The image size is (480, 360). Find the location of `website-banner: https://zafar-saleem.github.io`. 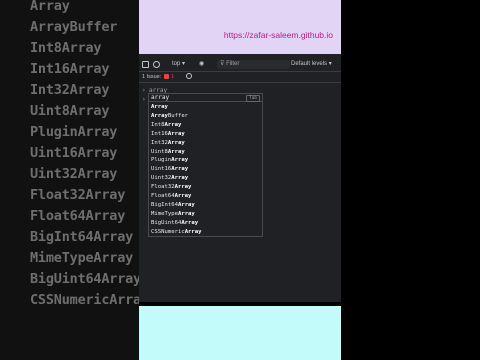

website-banner: https://zafar-saleem.github.io is located at coordinates (240, 27).